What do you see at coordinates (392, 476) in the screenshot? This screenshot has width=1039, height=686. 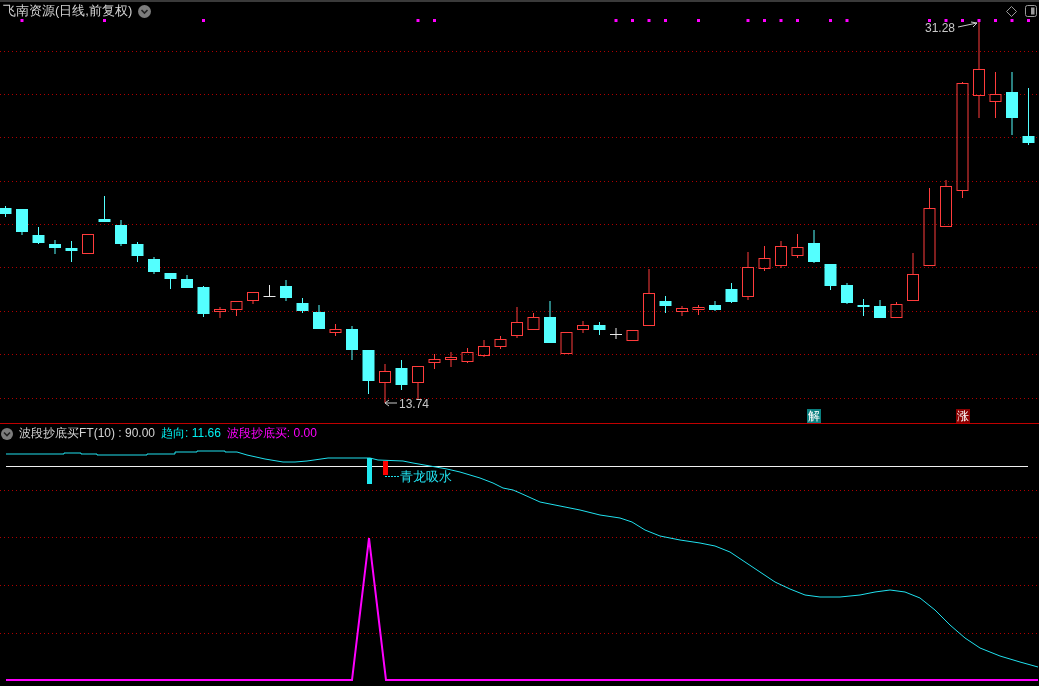 I see `leader-line` at bounding box center [392, 476].